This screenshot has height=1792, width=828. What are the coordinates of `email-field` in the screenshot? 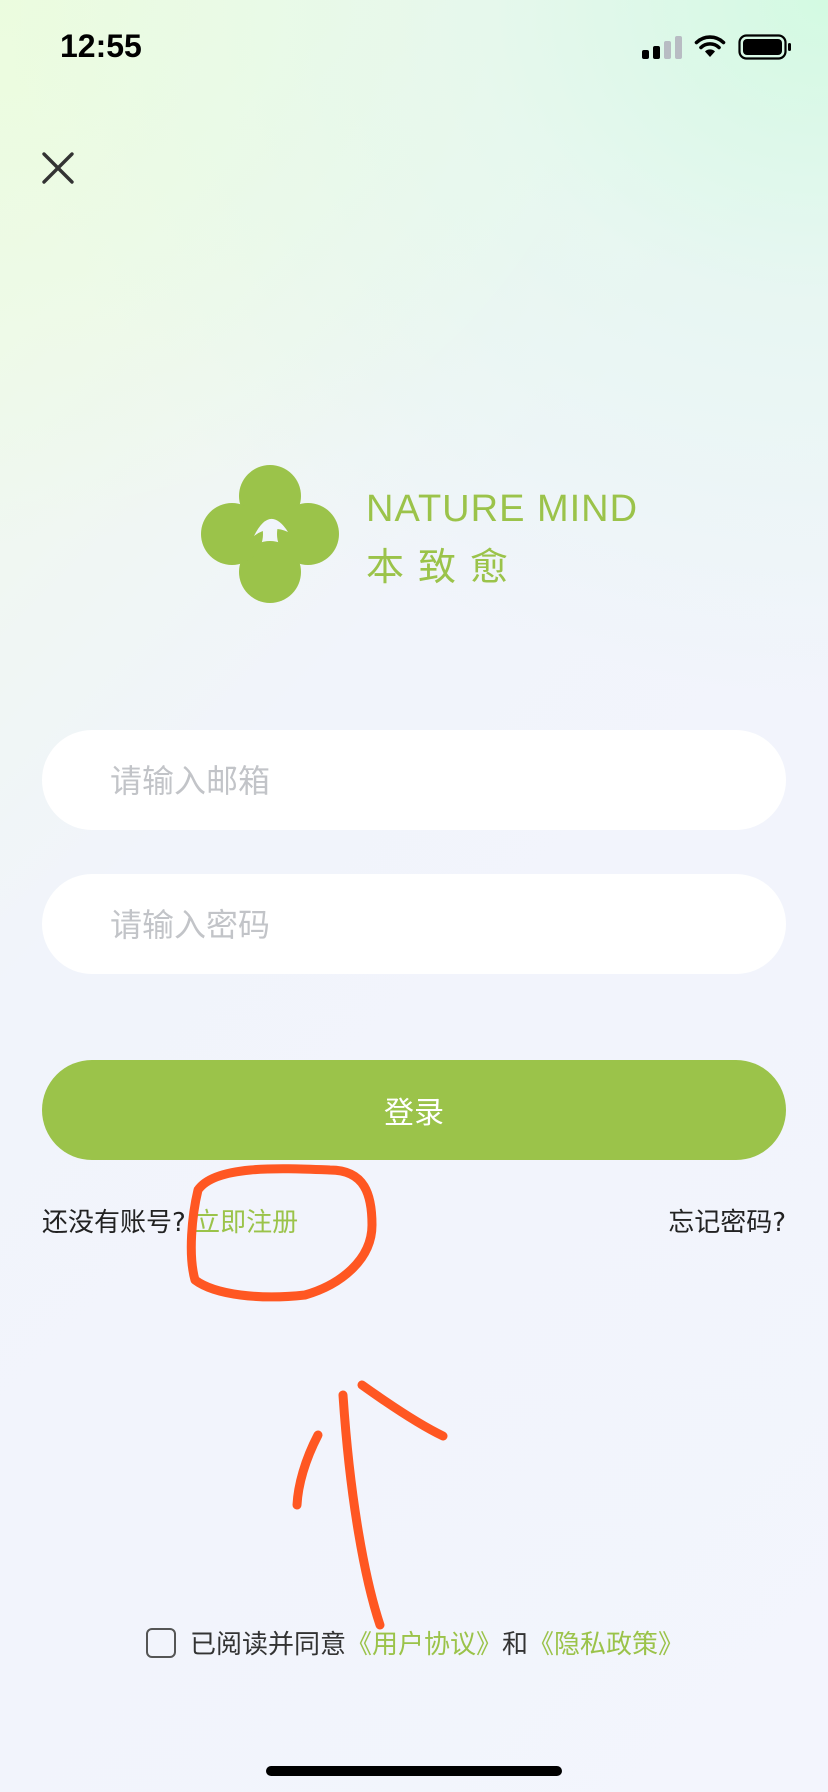 It's located at (414, 781).